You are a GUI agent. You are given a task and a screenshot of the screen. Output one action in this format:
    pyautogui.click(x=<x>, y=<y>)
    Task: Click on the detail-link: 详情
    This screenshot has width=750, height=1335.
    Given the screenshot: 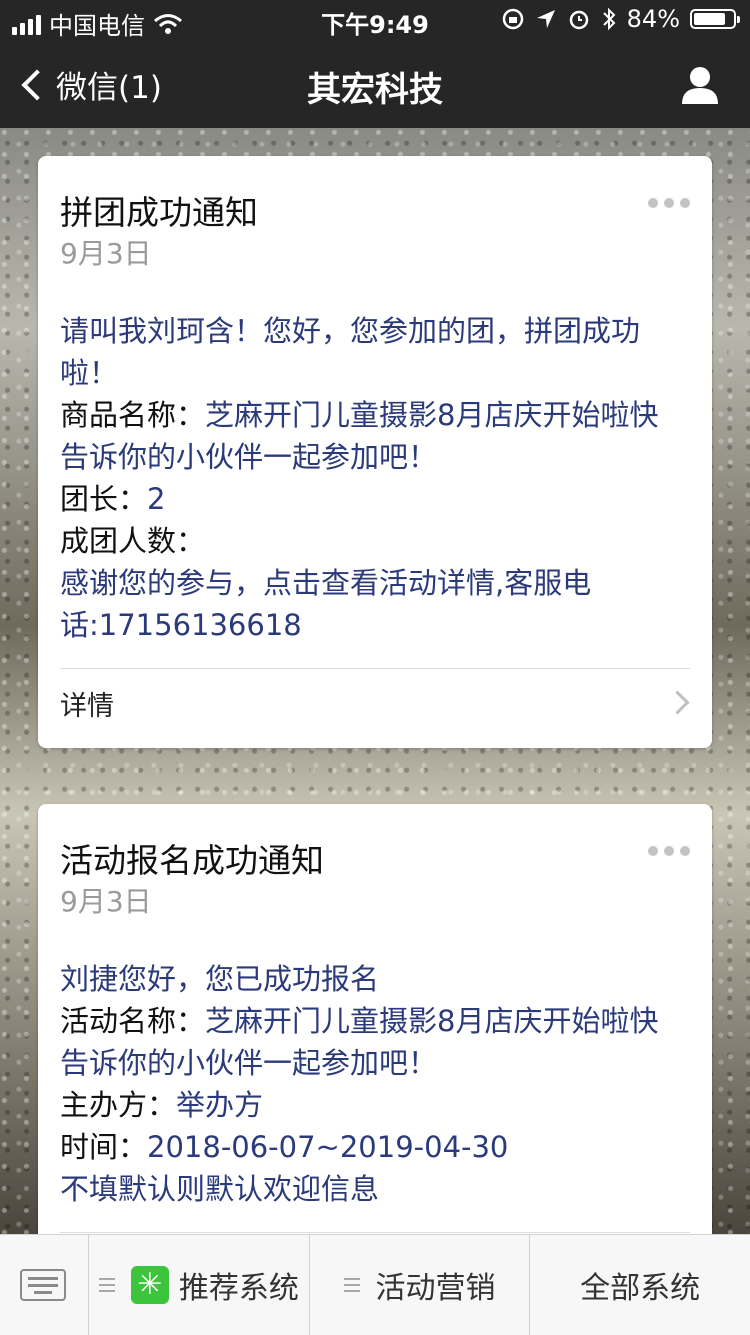 What is the action you would take?
    pyautogui.click(x=87, y=703)
    